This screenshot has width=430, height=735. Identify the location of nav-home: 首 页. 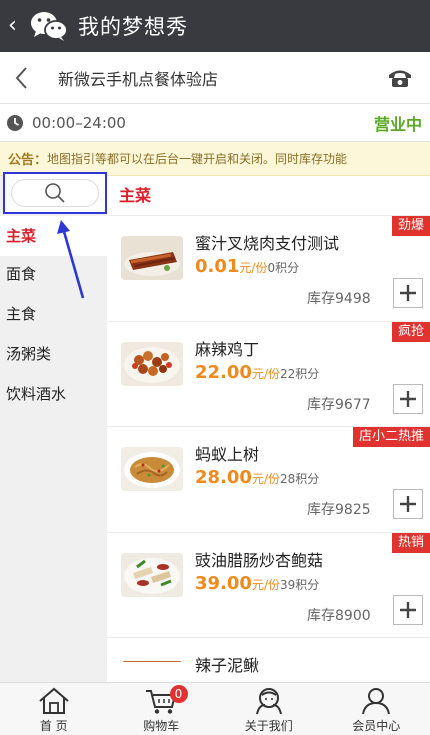
(54, 709).